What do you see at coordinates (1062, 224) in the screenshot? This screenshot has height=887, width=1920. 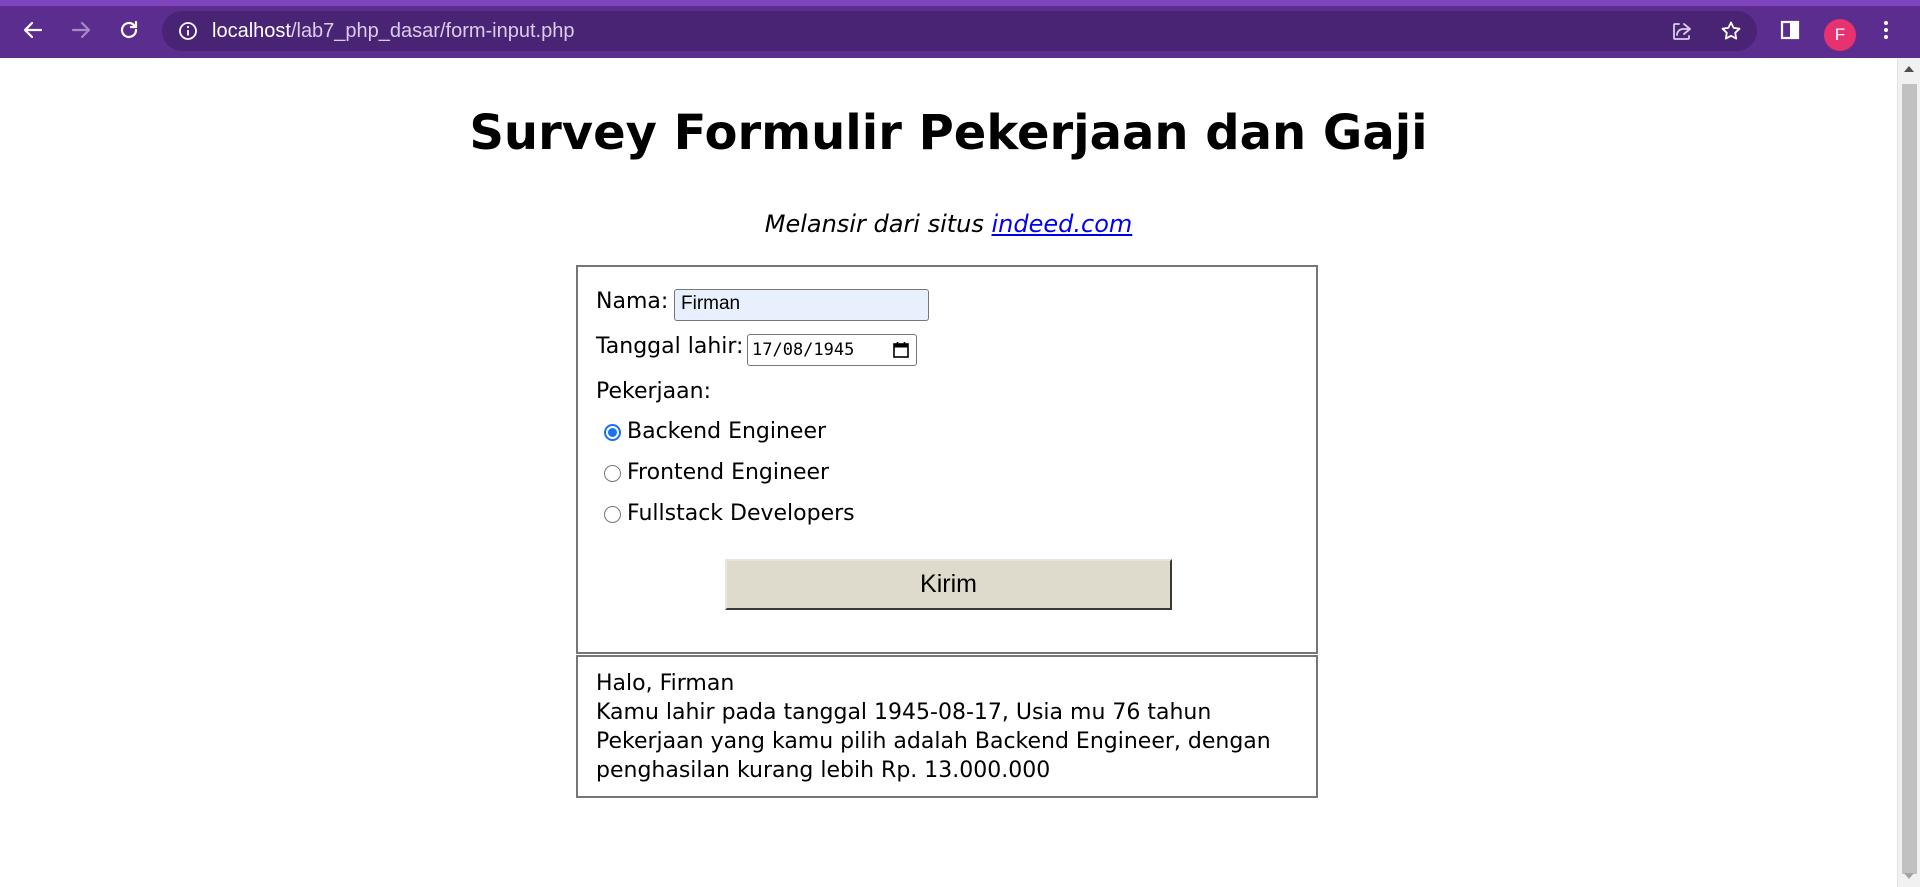 I see `indeed-link: indeed.com` at bounding box center [1062, 224].